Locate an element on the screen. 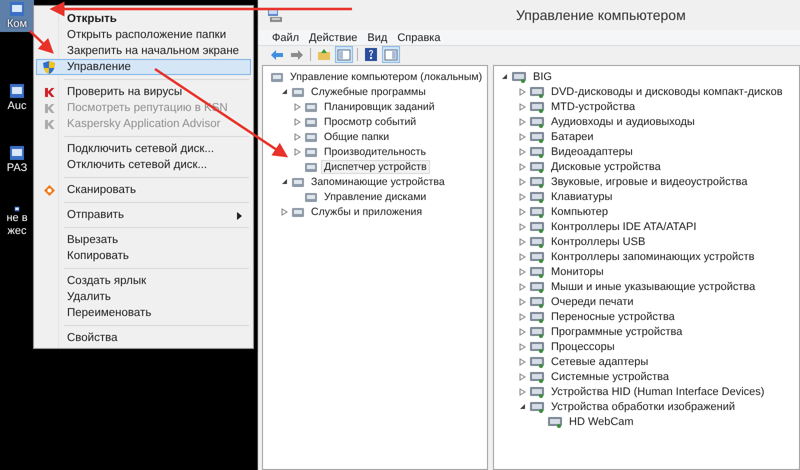 Image resolution: width=800 pixels, height=470 pixels. tree-item: Системные устройства is located at coordinates (610, 377).